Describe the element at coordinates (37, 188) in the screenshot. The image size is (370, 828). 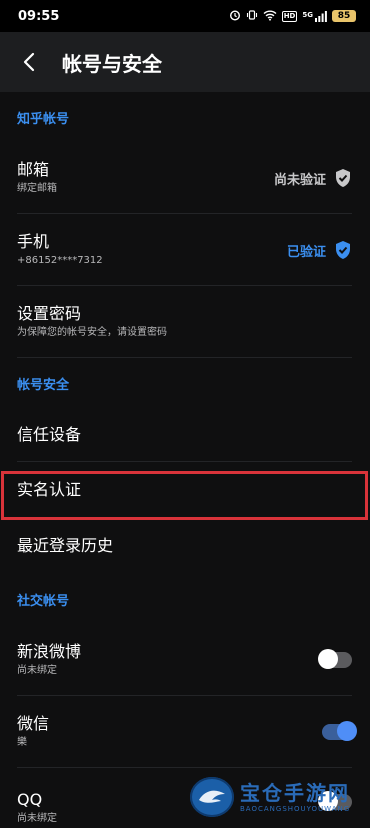
I see `email-sub: 绑定邮箱` at that location.